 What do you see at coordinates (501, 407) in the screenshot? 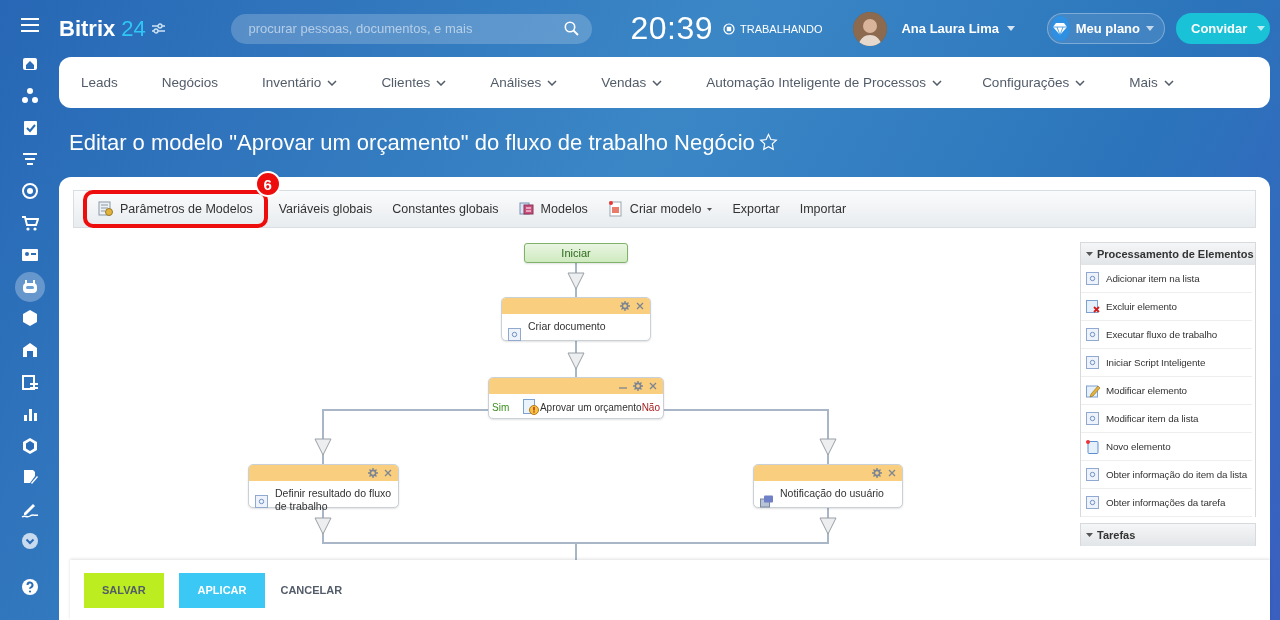
I see `branch-label: Sim` at bounding box center [501, 407].